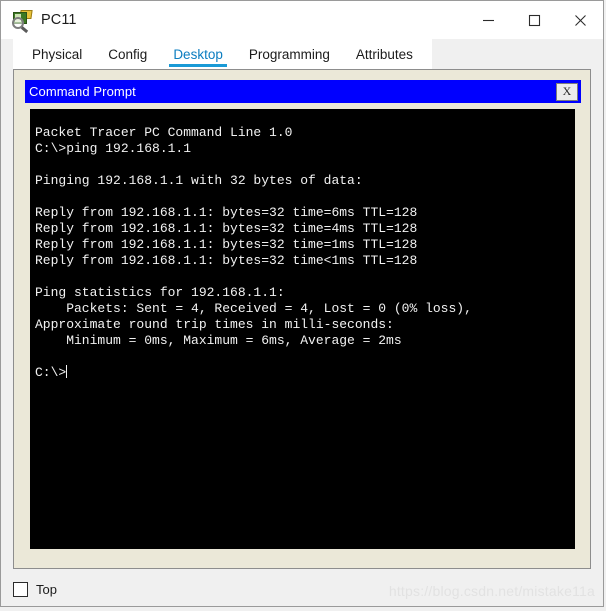 This screenshot has width=606, height=611. Describe the element at coordinates (59, 20) in the screenshot. I see `window-title: PC11` at that location.